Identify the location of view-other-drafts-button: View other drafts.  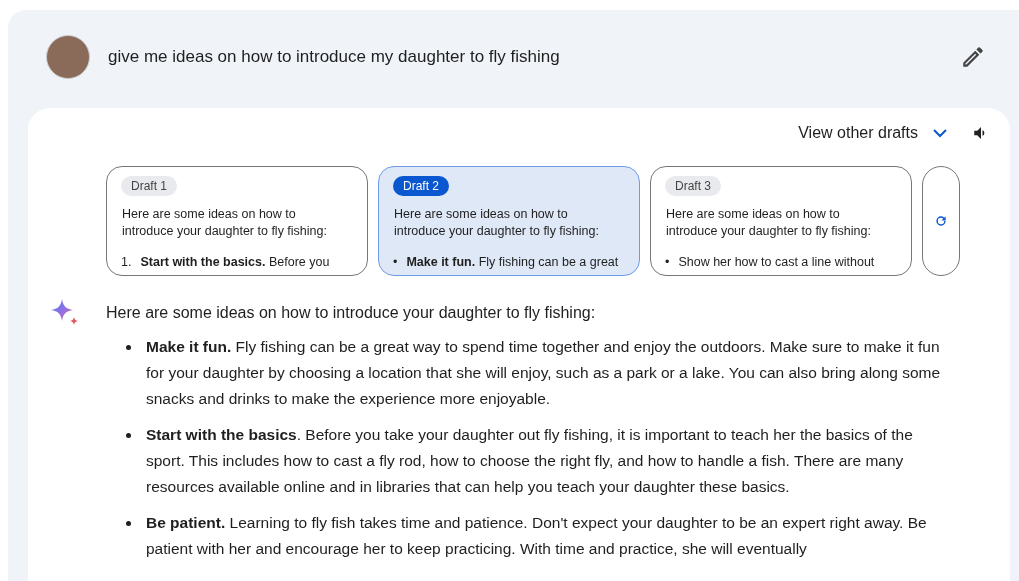
(873, 133).